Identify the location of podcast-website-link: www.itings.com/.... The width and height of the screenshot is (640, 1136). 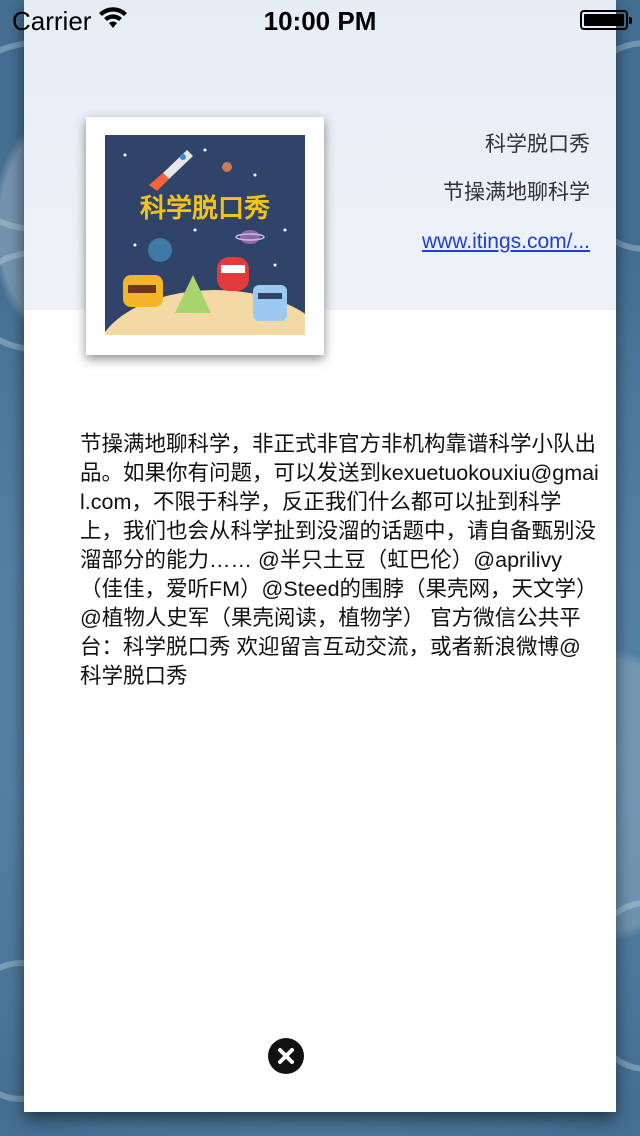
(460, 242).